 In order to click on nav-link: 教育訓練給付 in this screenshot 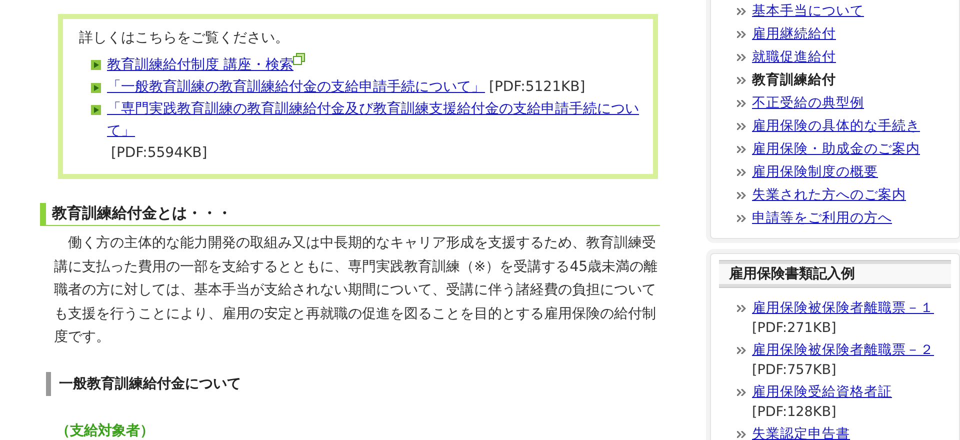, I will do `click(794, 80)`.